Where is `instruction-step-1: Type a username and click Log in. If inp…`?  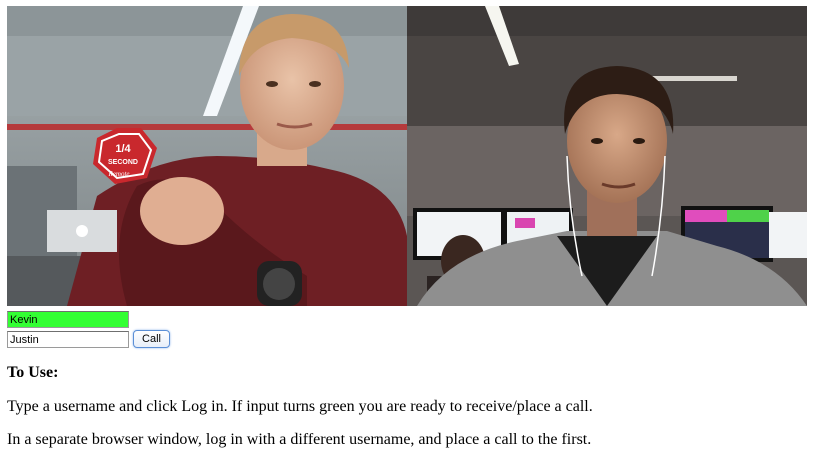 instruction-step-1: Type a username and click Log in. If inp… is located at coordinates (300, 406).